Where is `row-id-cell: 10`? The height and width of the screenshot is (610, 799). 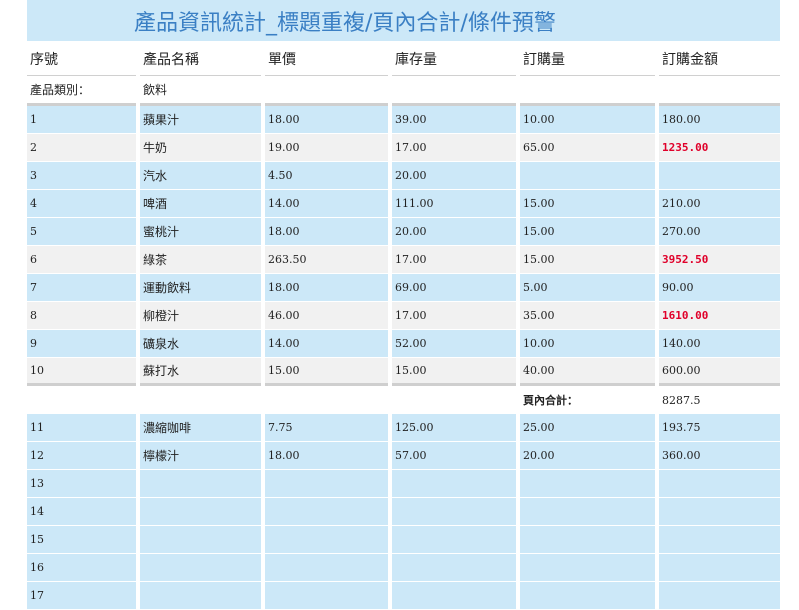 row-id-cell: 10 is located at coordinates (81, 372).